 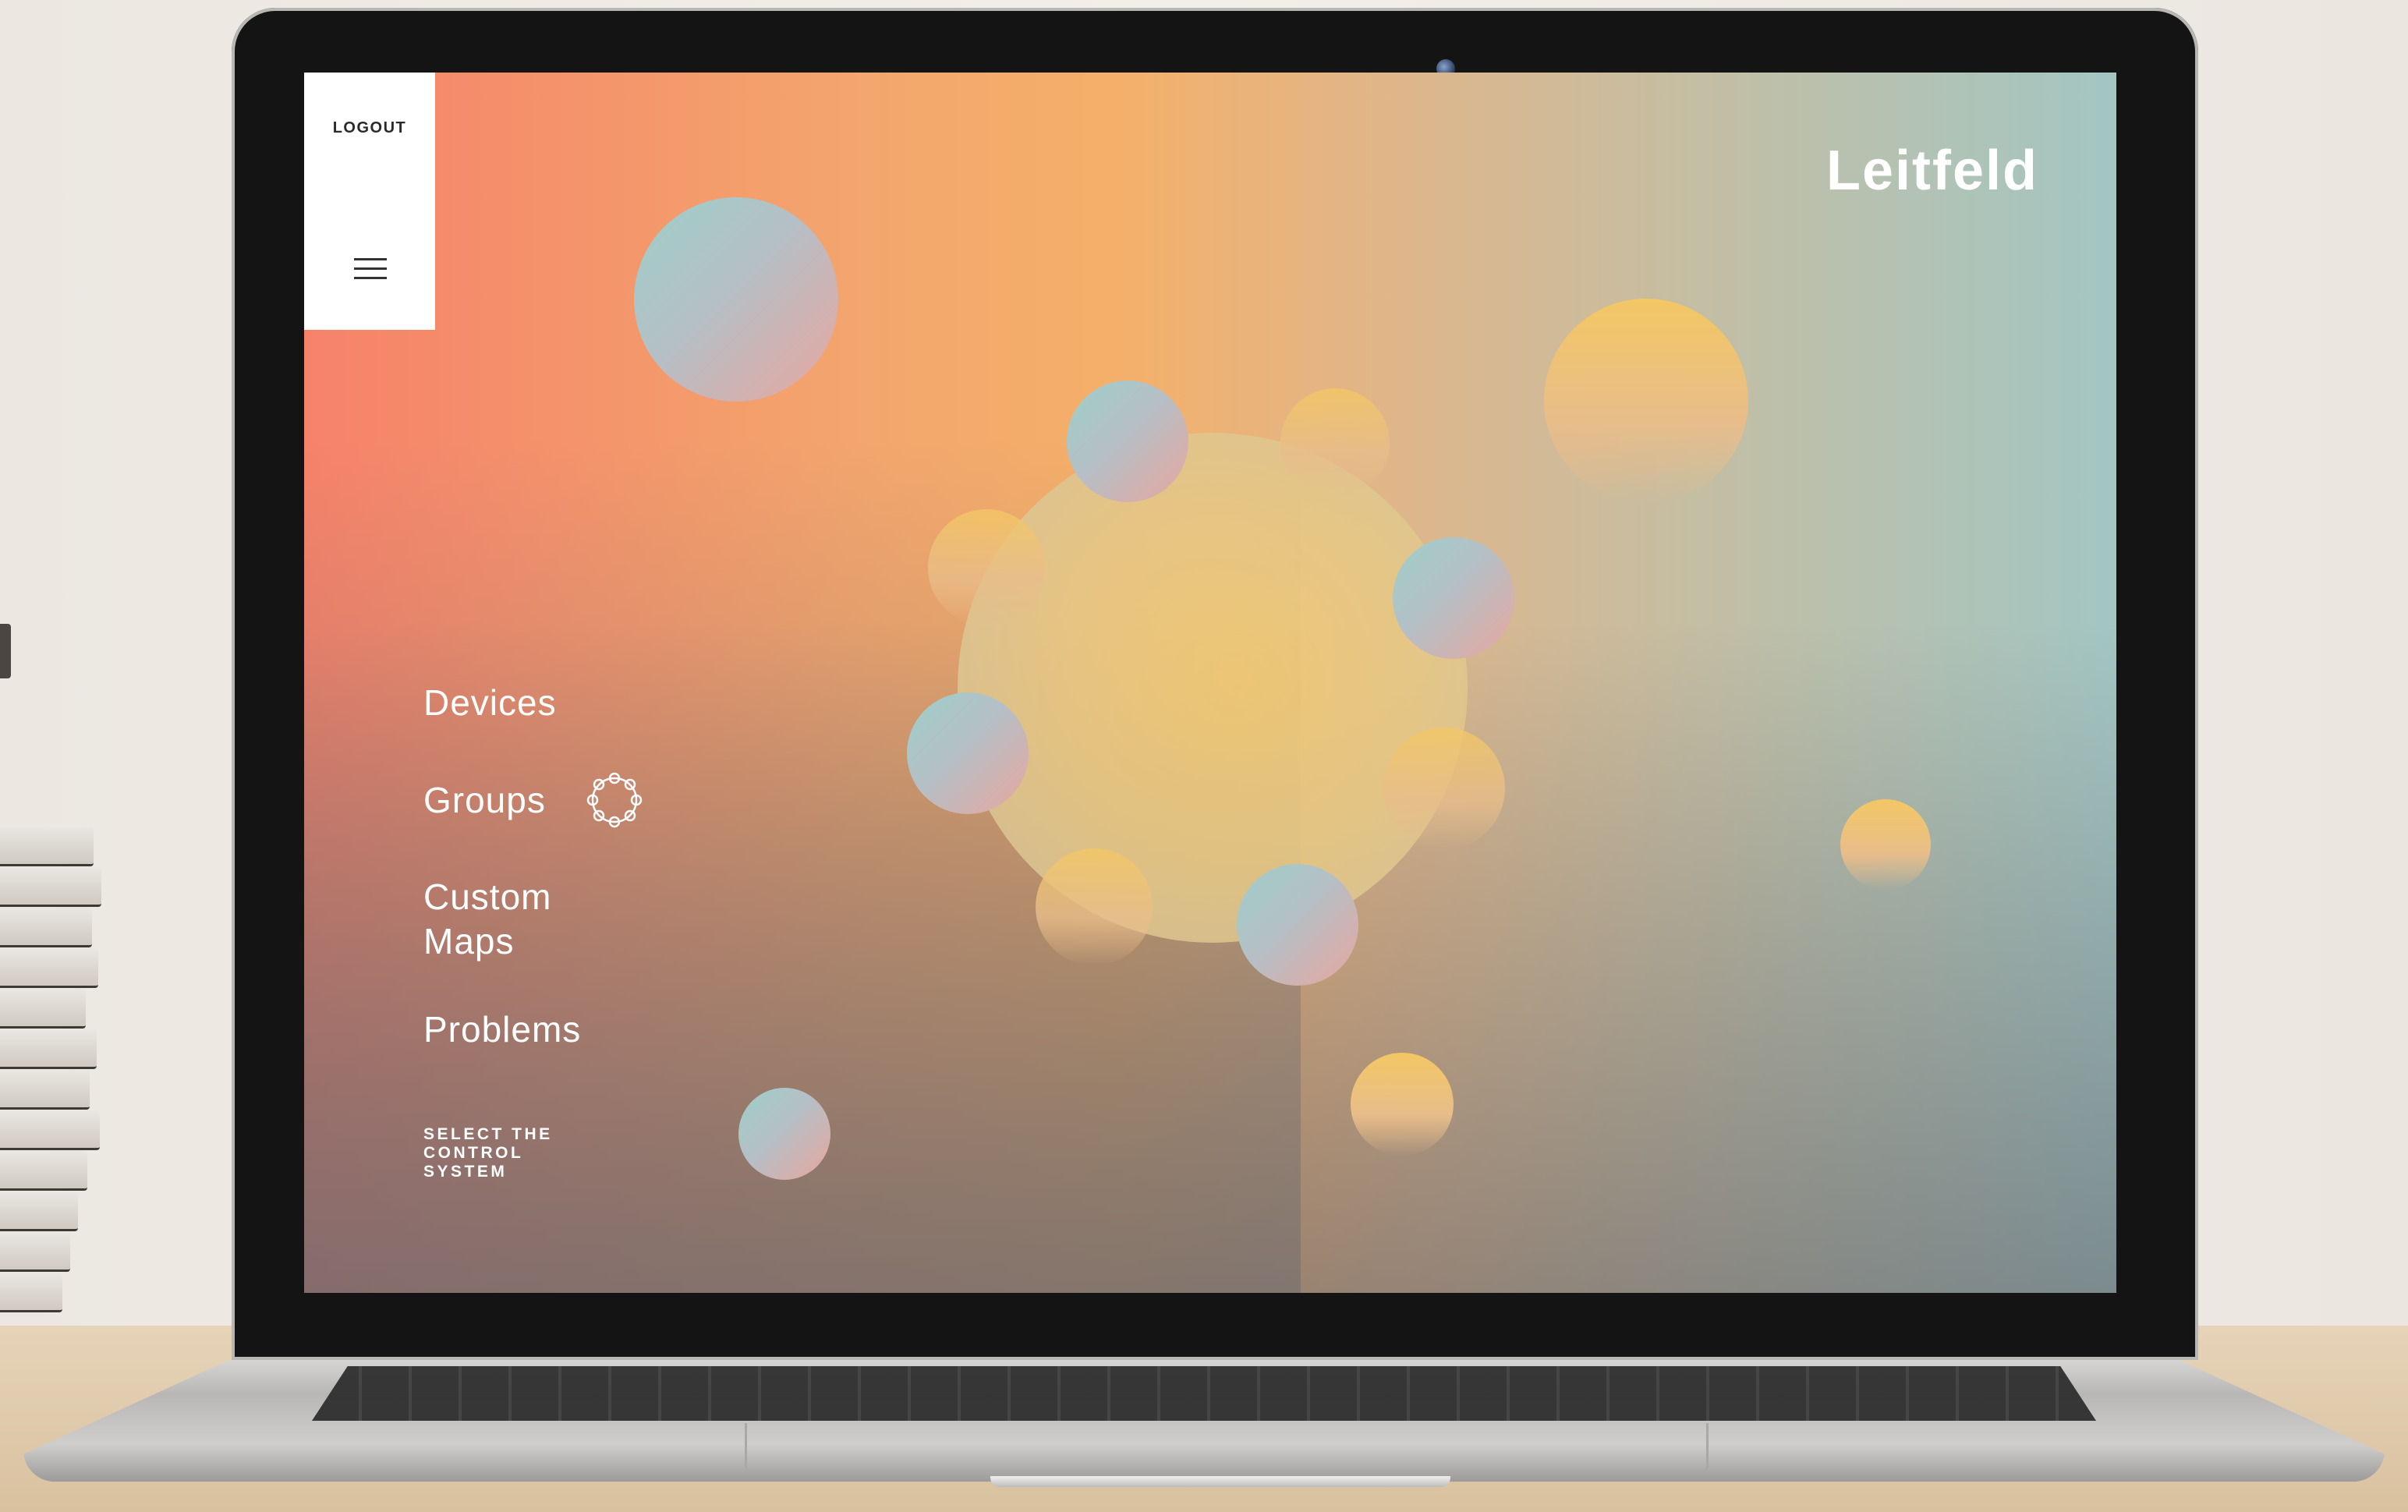 What do you see at coordinates (369, 201) in the screenshot?
I see `menu-panel: LOGOUT` at bounding box center [369, 201].